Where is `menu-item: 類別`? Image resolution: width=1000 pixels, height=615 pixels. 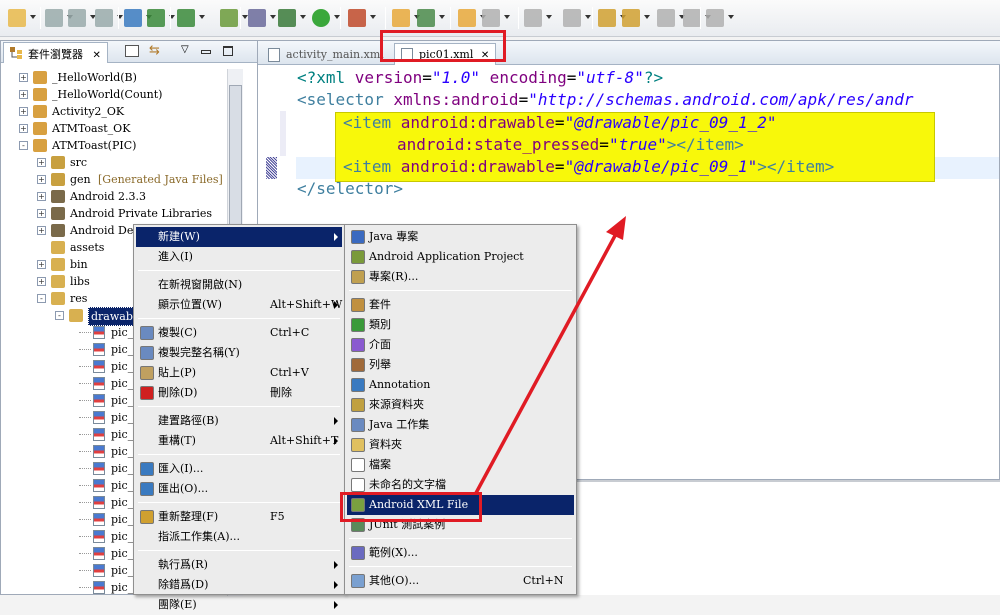
menu-item: 類別 is located at coordinates (460, 325).